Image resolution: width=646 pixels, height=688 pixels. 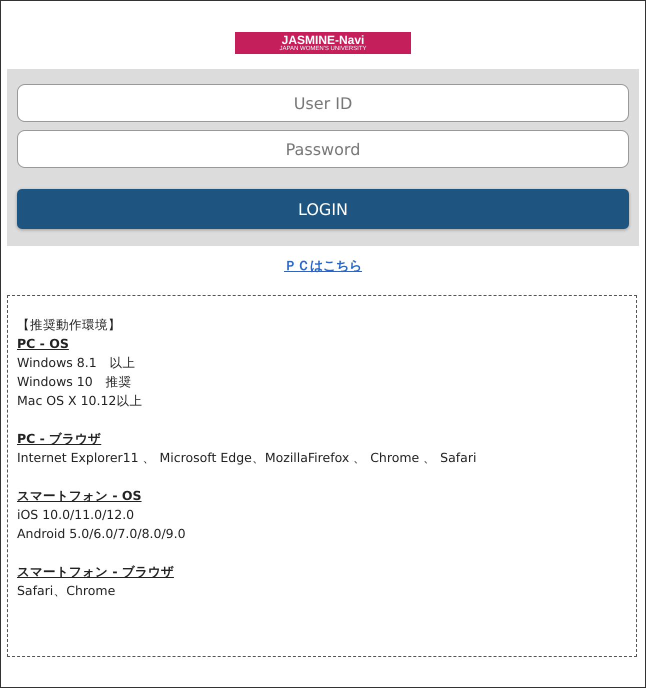 I want to click on login-button: LOGIN, so click(x=323, y=209).